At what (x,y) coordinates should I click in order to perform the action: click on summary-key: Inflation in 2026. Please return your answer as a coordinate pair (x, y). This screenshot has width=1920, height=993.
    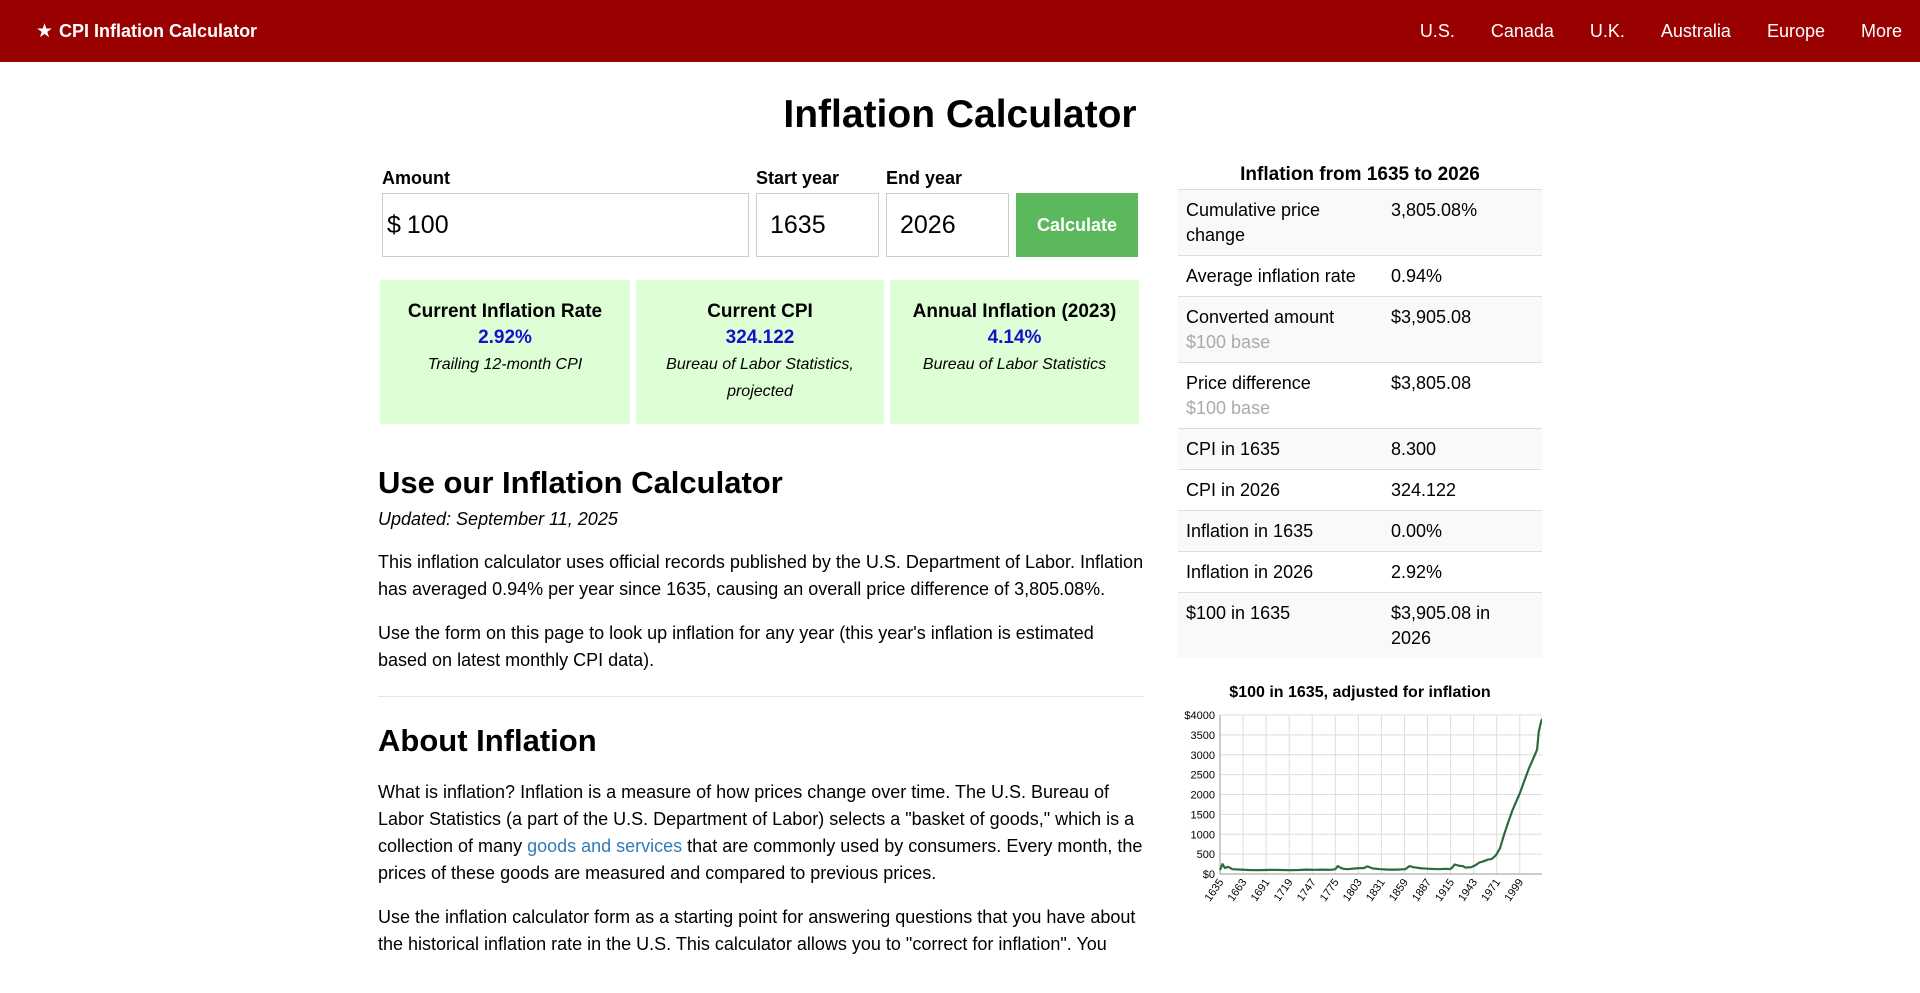
    Looking at the image, I should click on (1280, 572).